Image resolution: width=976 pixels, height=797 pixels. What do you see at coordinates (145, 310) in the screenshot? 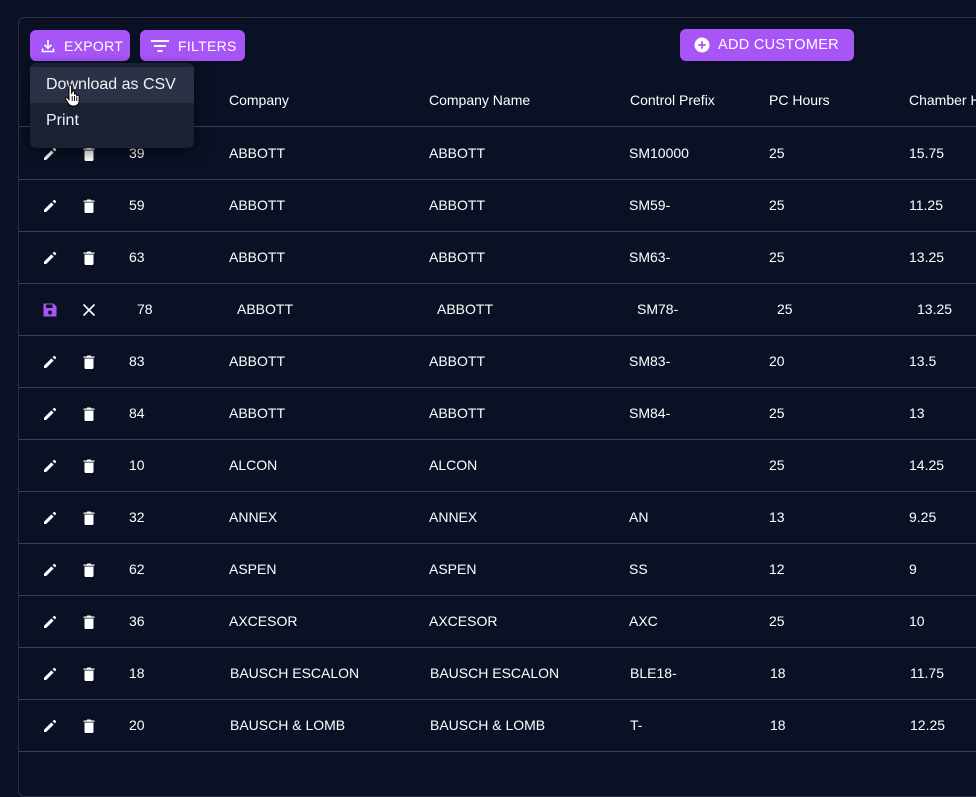
I see `edit-cell-id: 78` at bounding box center [145, 310].